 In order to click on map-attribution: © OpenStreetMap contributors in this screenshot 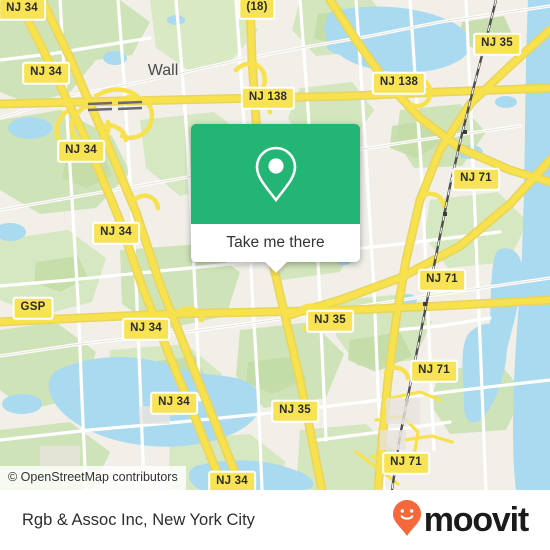, I will do `click(93, 478)`.